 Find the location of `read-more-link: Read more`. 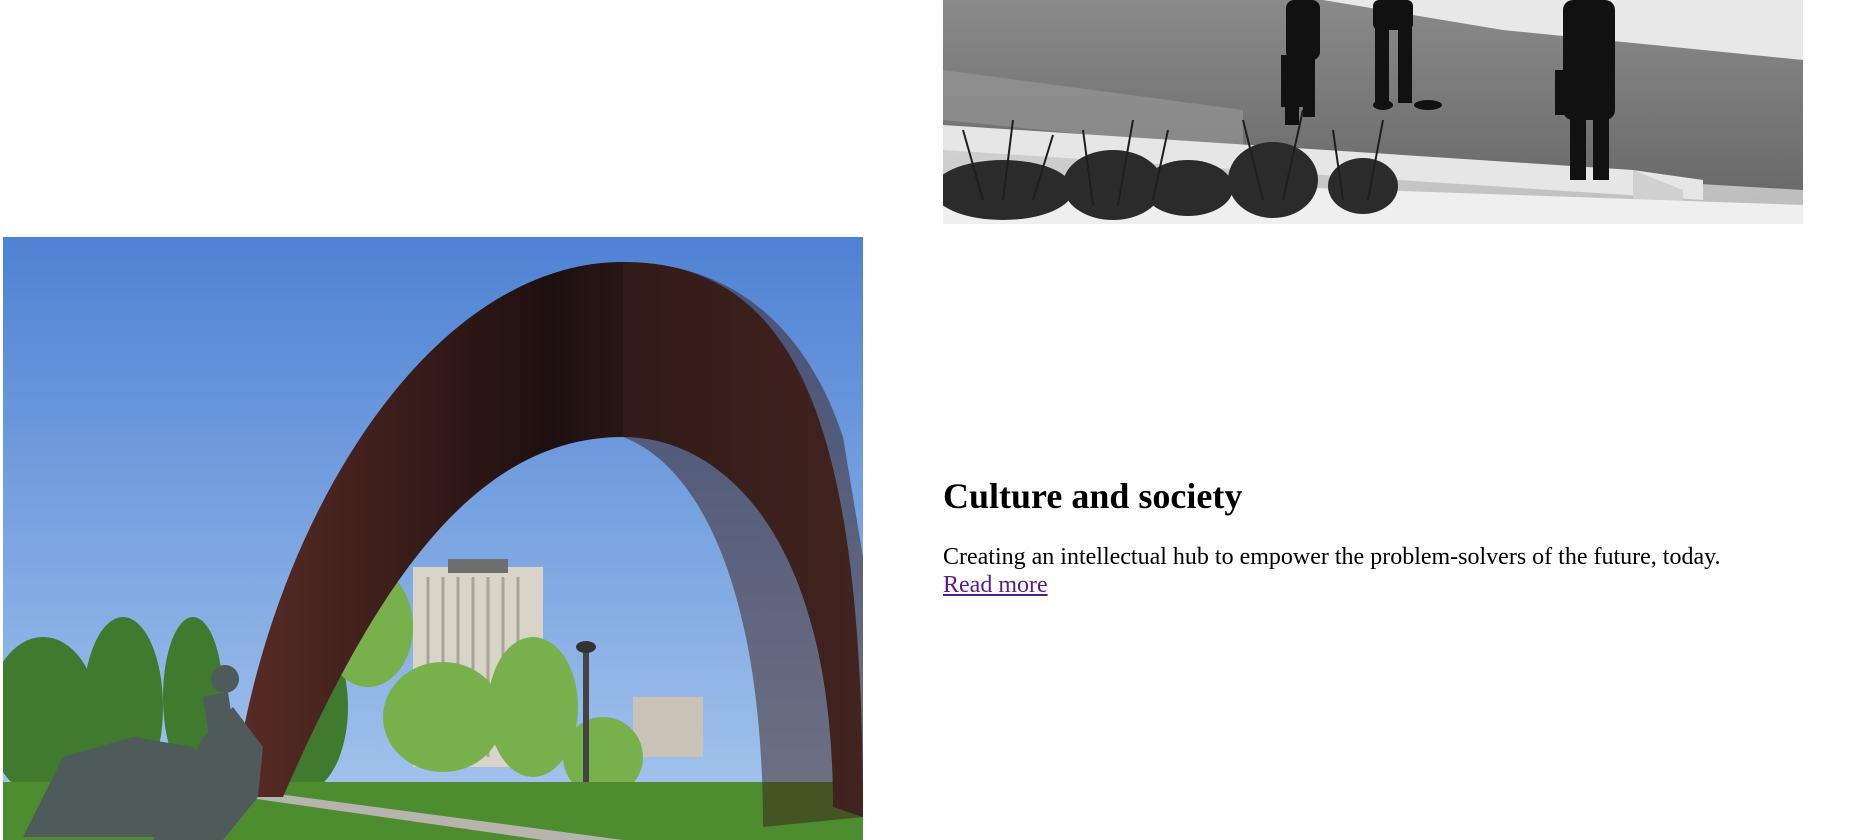

read-more-link: Read more is located at coordinates (995, 585).